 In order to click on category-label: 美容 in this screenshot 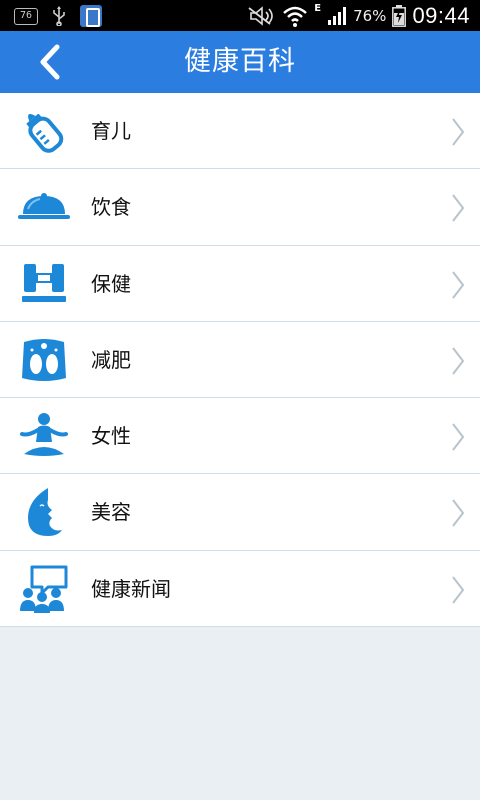, I will do `click(111, 512)`.